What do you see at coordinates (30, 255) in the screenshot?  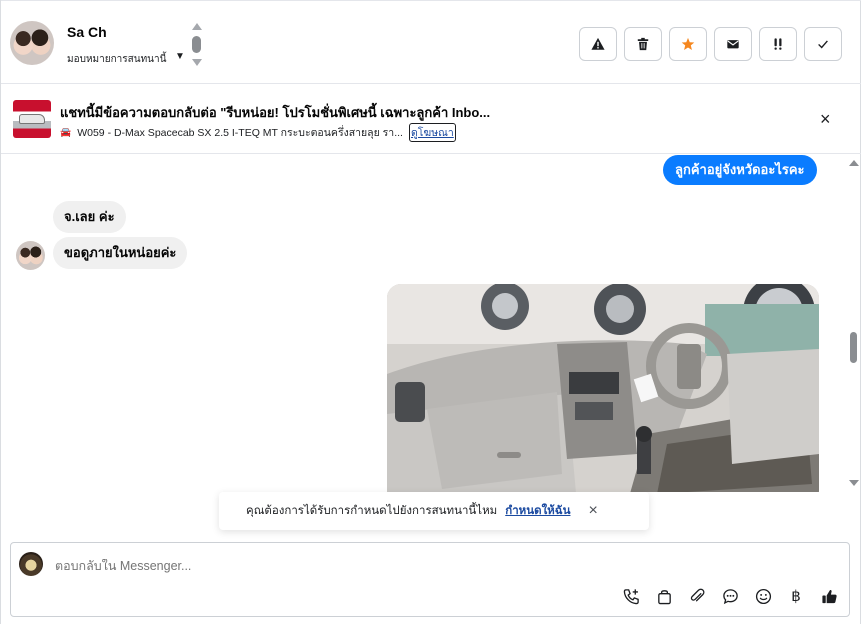 I see `sender-avatar` at bounding box center [30, 255].